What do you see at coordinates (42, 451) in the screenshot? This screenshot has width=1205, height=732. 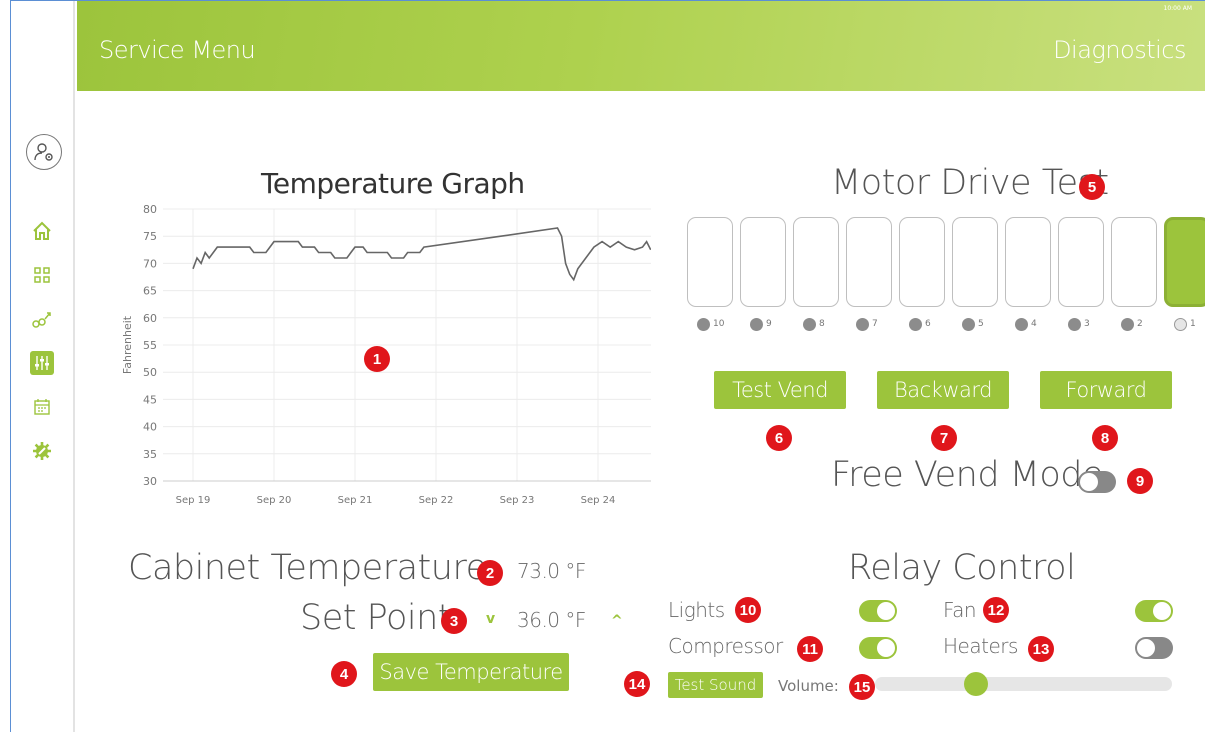 I see `gear-wrench-icon` at bounding box center [42, 451].